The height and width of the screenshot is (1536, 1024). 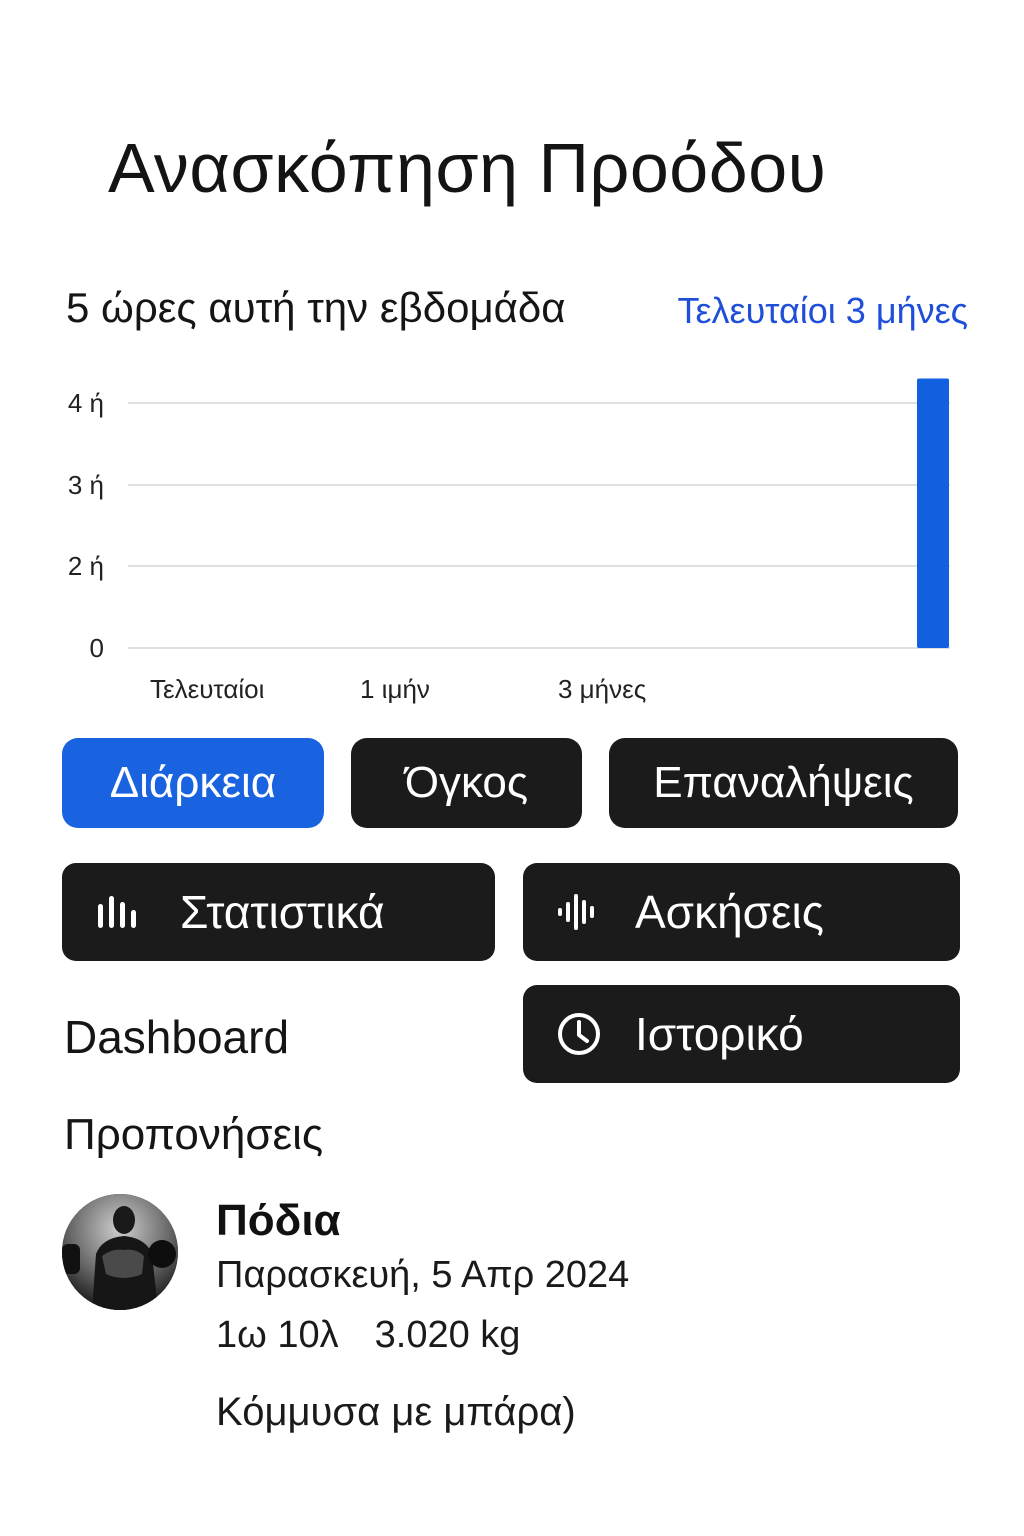 What do you see at coordinates (282, 912) in the screenshot?
I see `statistics-label: Στατιστικά` at bounding box center [282, 912].